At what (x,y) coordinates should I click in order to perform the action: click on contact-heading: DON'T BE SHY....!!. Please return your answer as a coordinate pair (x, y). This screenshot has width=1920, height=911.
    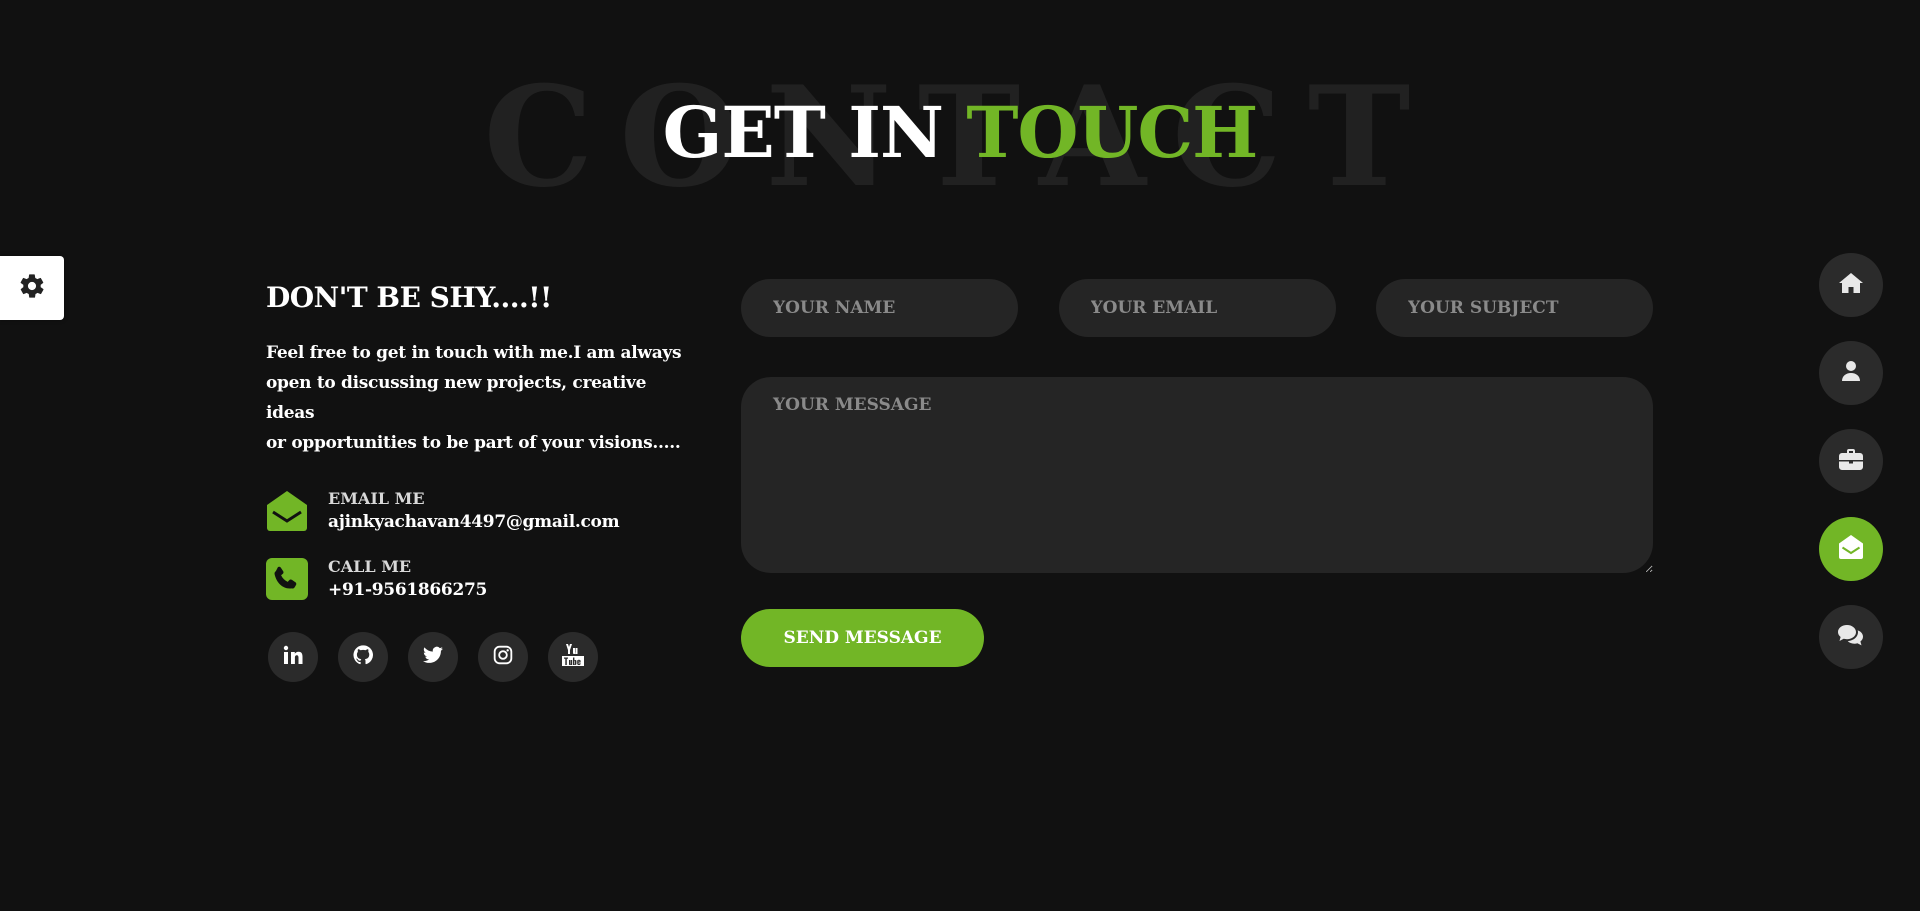
    Looking at the image, I should click on (409, 297).